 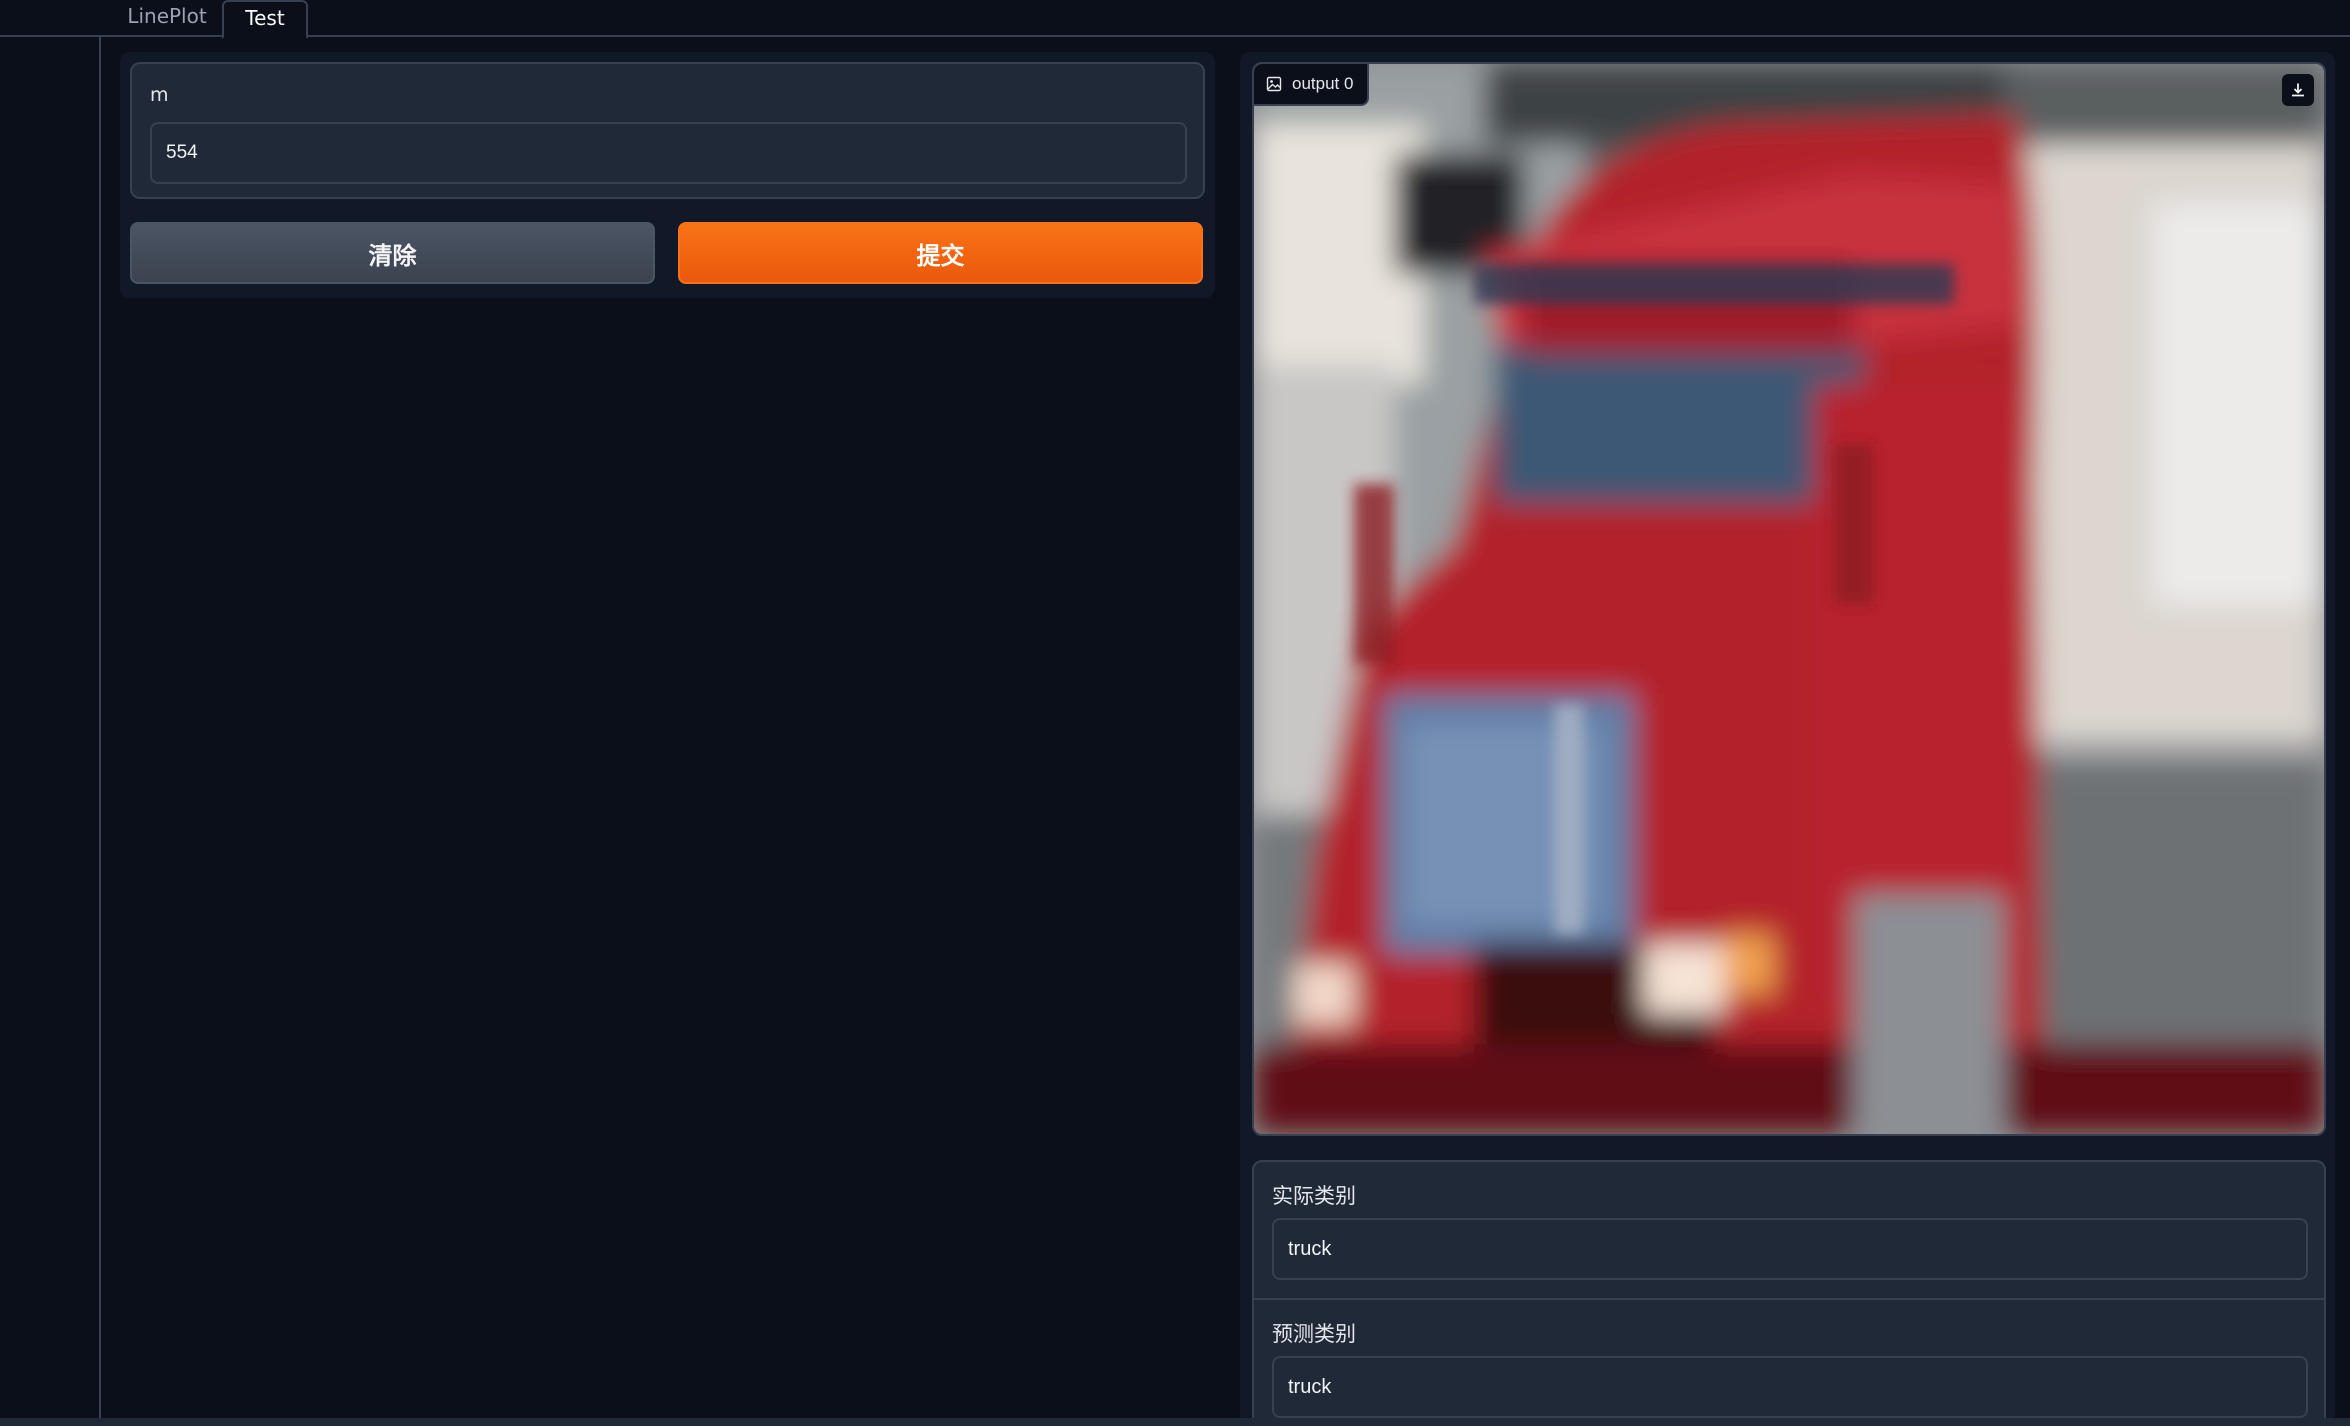 I want to click on clear-button: 清除, so click(x=392, y=253).